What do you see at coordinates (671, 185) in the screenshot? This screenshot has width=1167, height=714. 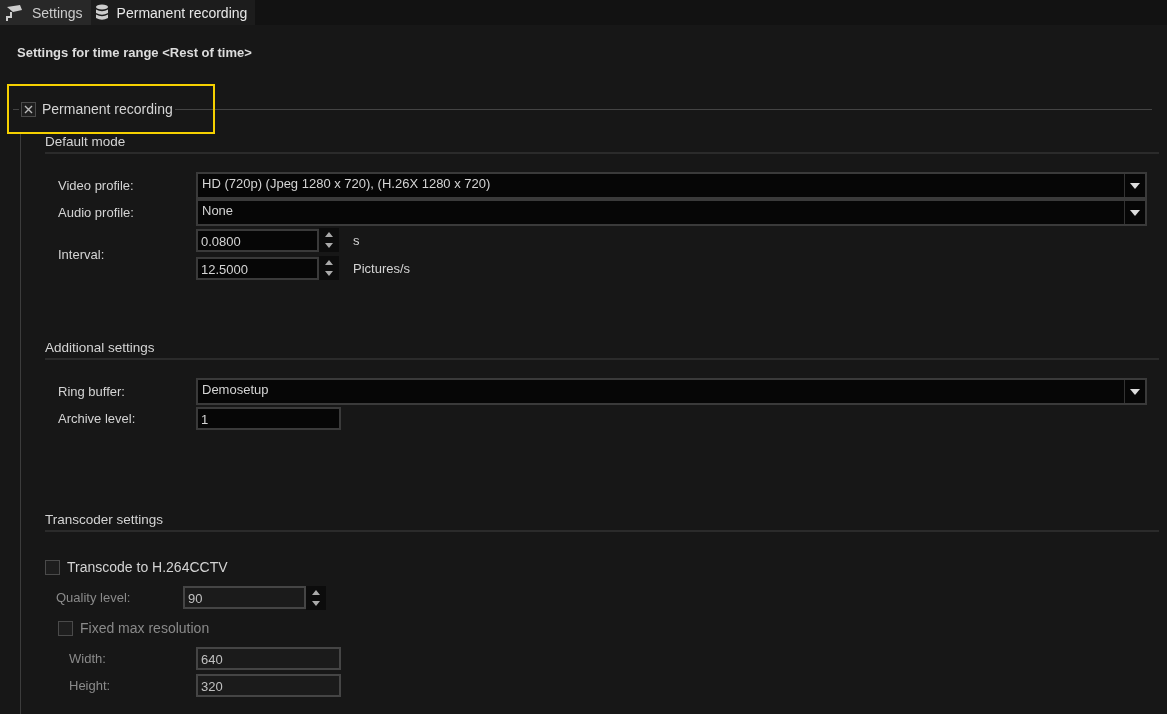 I see `dropdown: HD (720p) (Jpeg 1280 x 720), (H.26X 1280 x 720)` at bounding box center [671, 185].